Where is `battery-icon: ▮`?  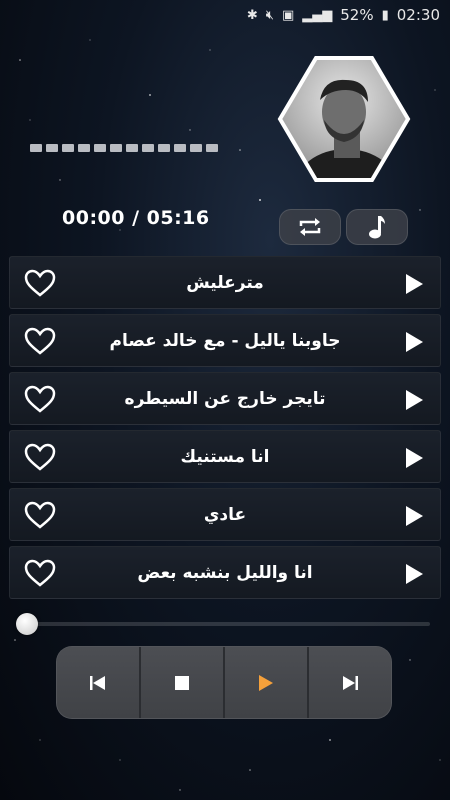 battery-icon: ▮ is located at coordinates (385, 15).